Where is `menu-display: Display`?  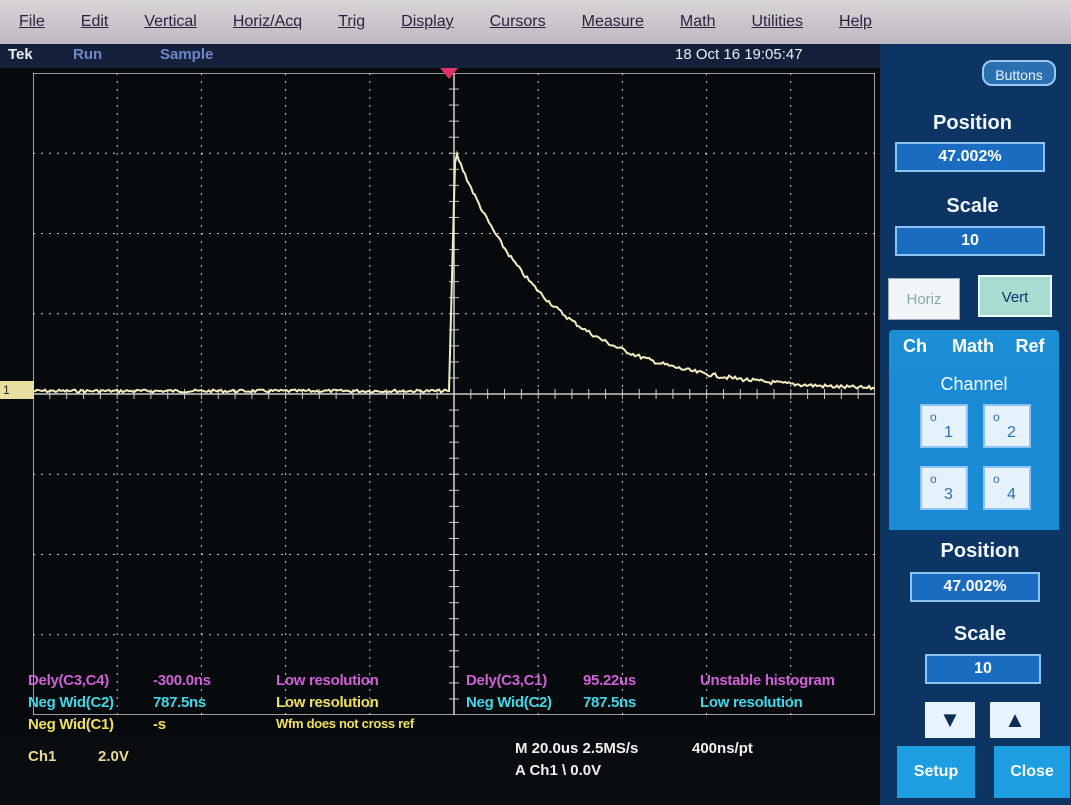
menu-display: Display is located at coordinates (426, 22).